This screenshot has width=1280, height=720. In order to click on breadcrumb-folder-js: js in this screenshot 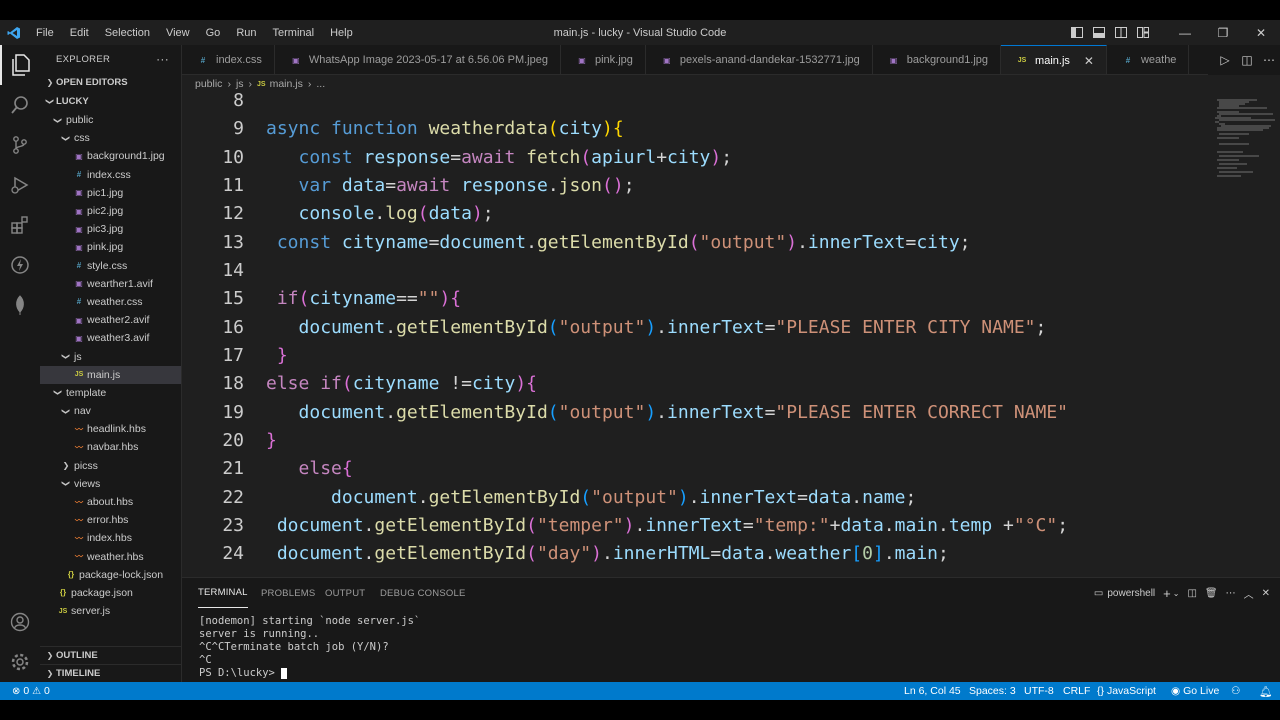, I will do `click(240, 84)`.